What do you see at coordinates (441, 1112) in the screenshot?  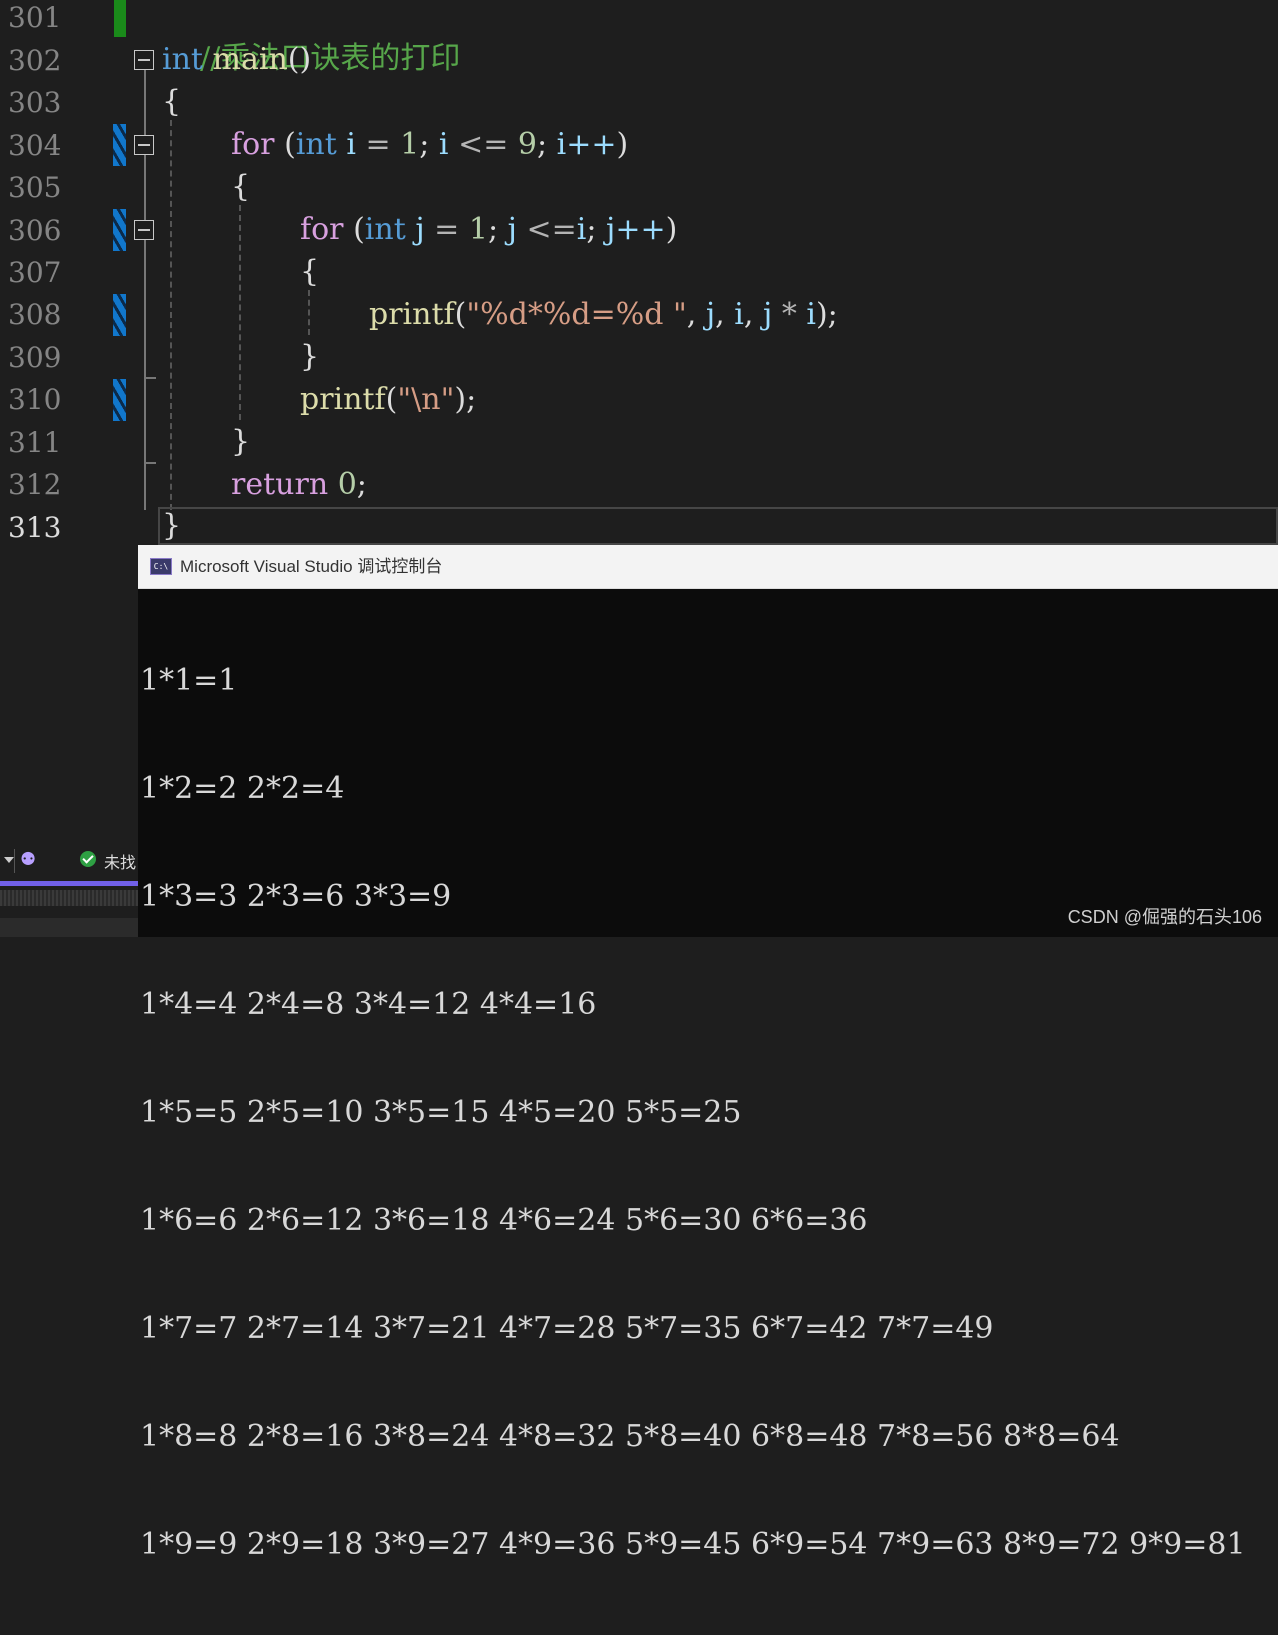 I see `console-line: 1*5=5 2*5=10 3*5=15 4*5=20 5*5=25` at bounding box center [441, 1112].